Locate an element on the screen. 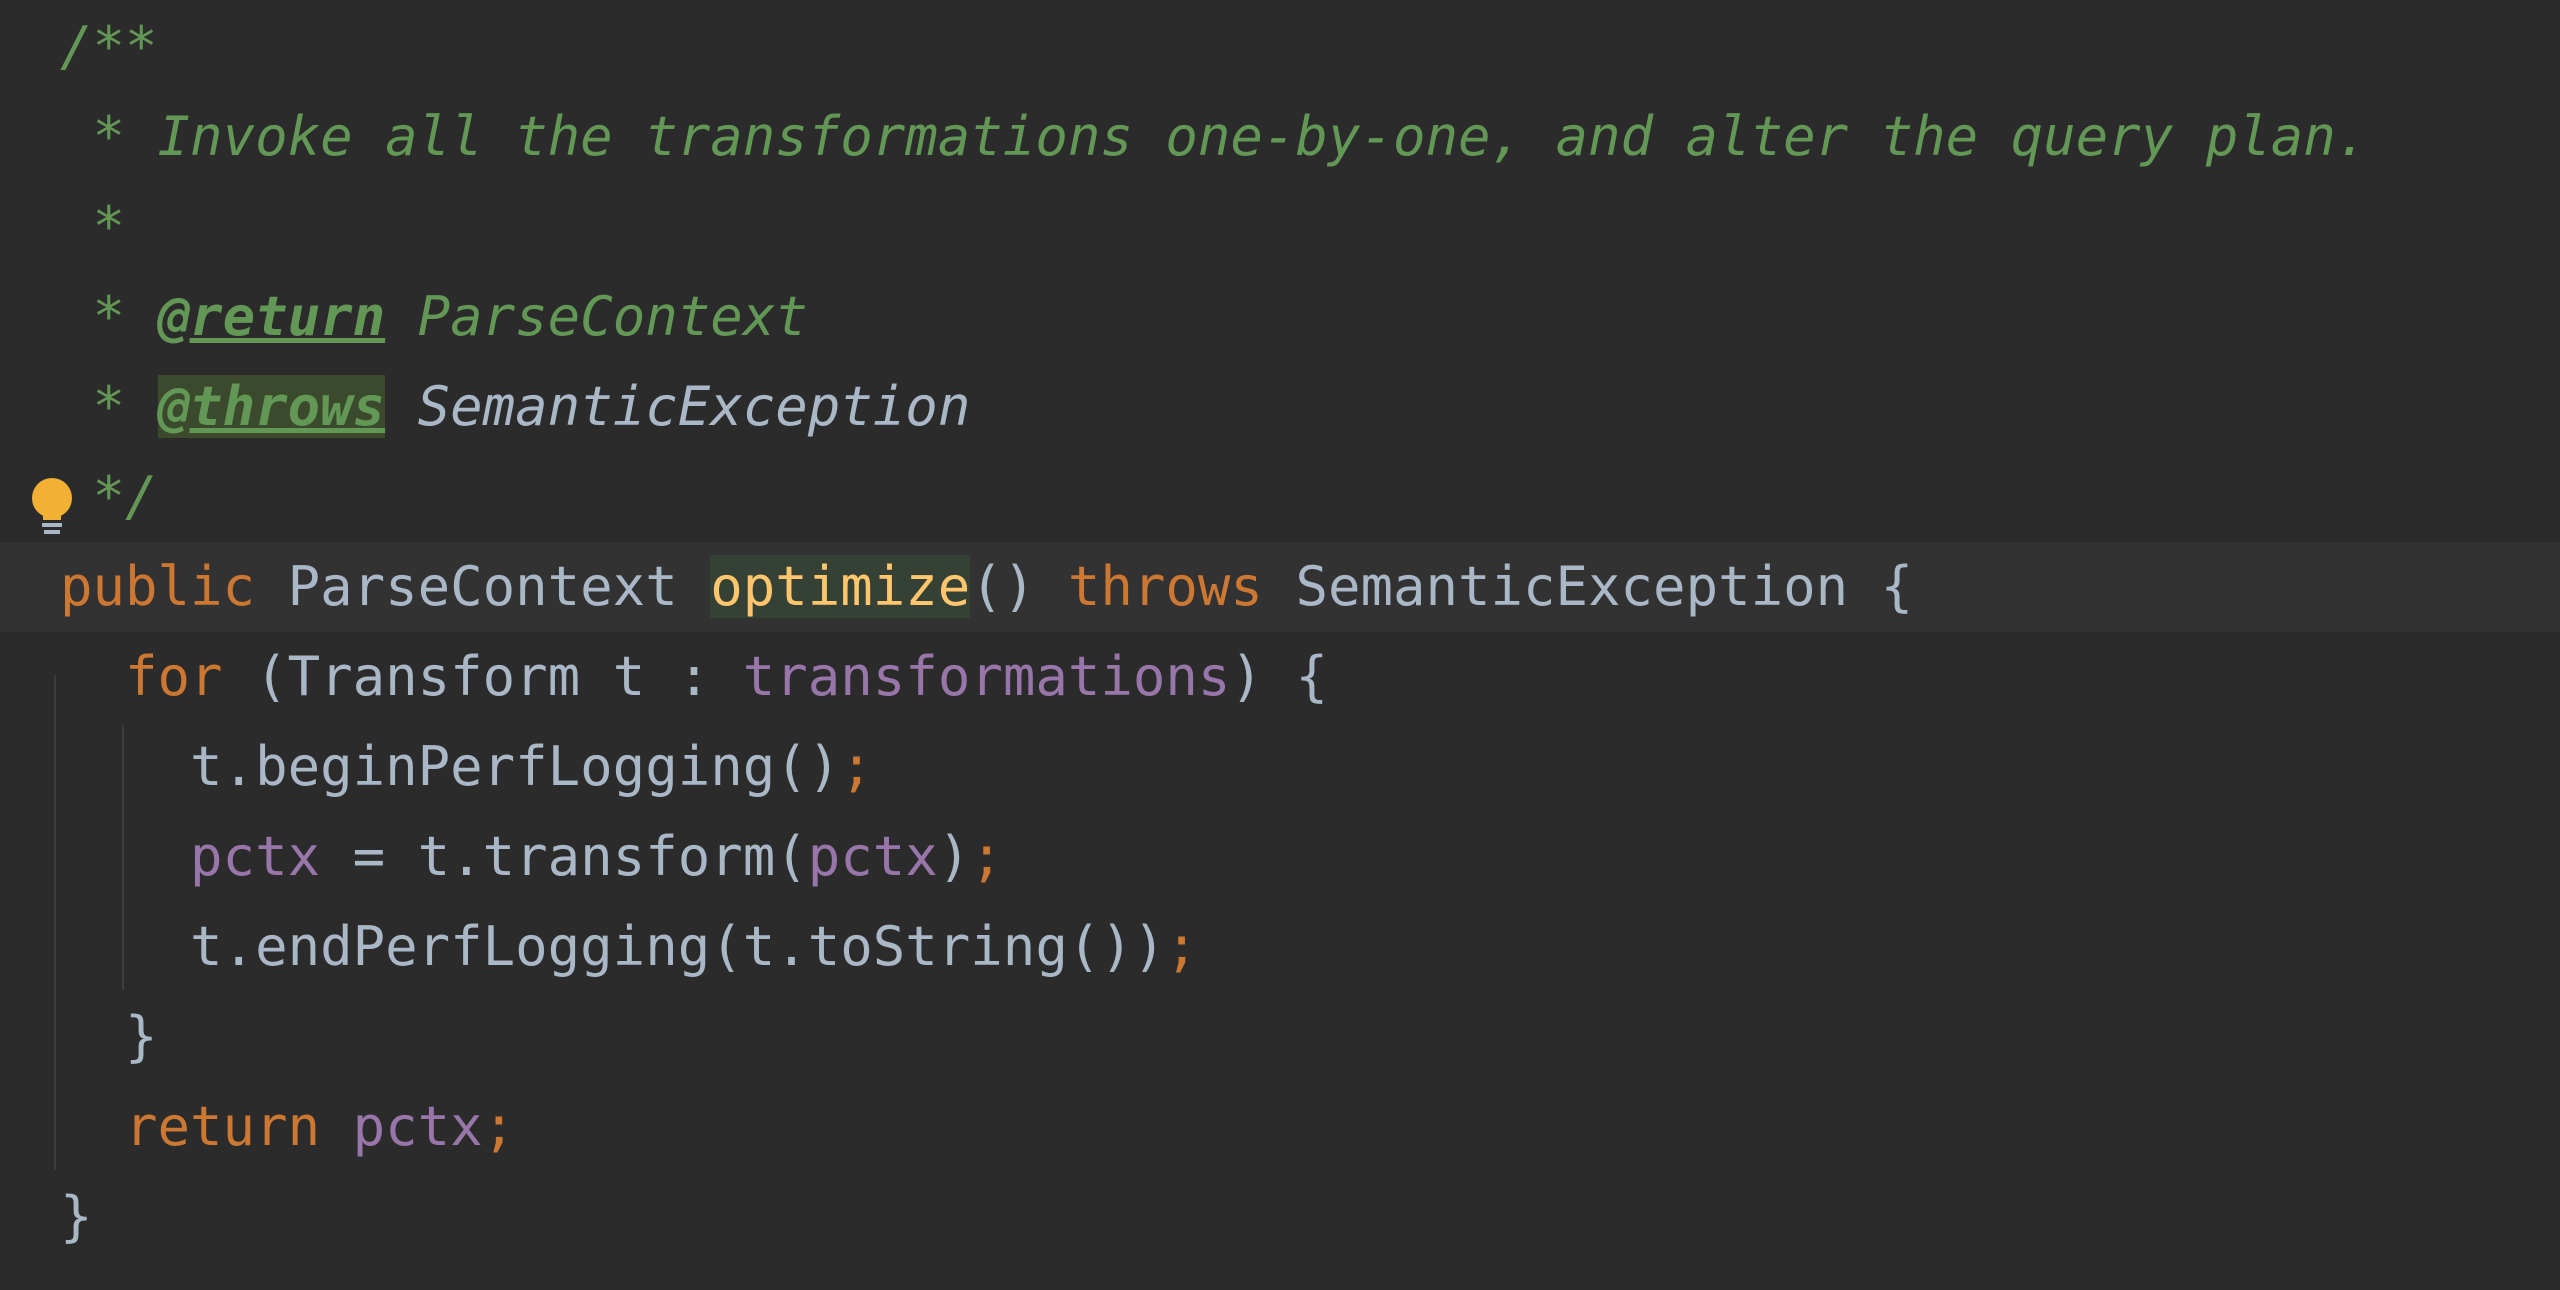 Image resolution: width=2560 pixels, height=1290 pixels. code-line-content: for (Transform t : transformations) { is located at coordinates (694, 677).